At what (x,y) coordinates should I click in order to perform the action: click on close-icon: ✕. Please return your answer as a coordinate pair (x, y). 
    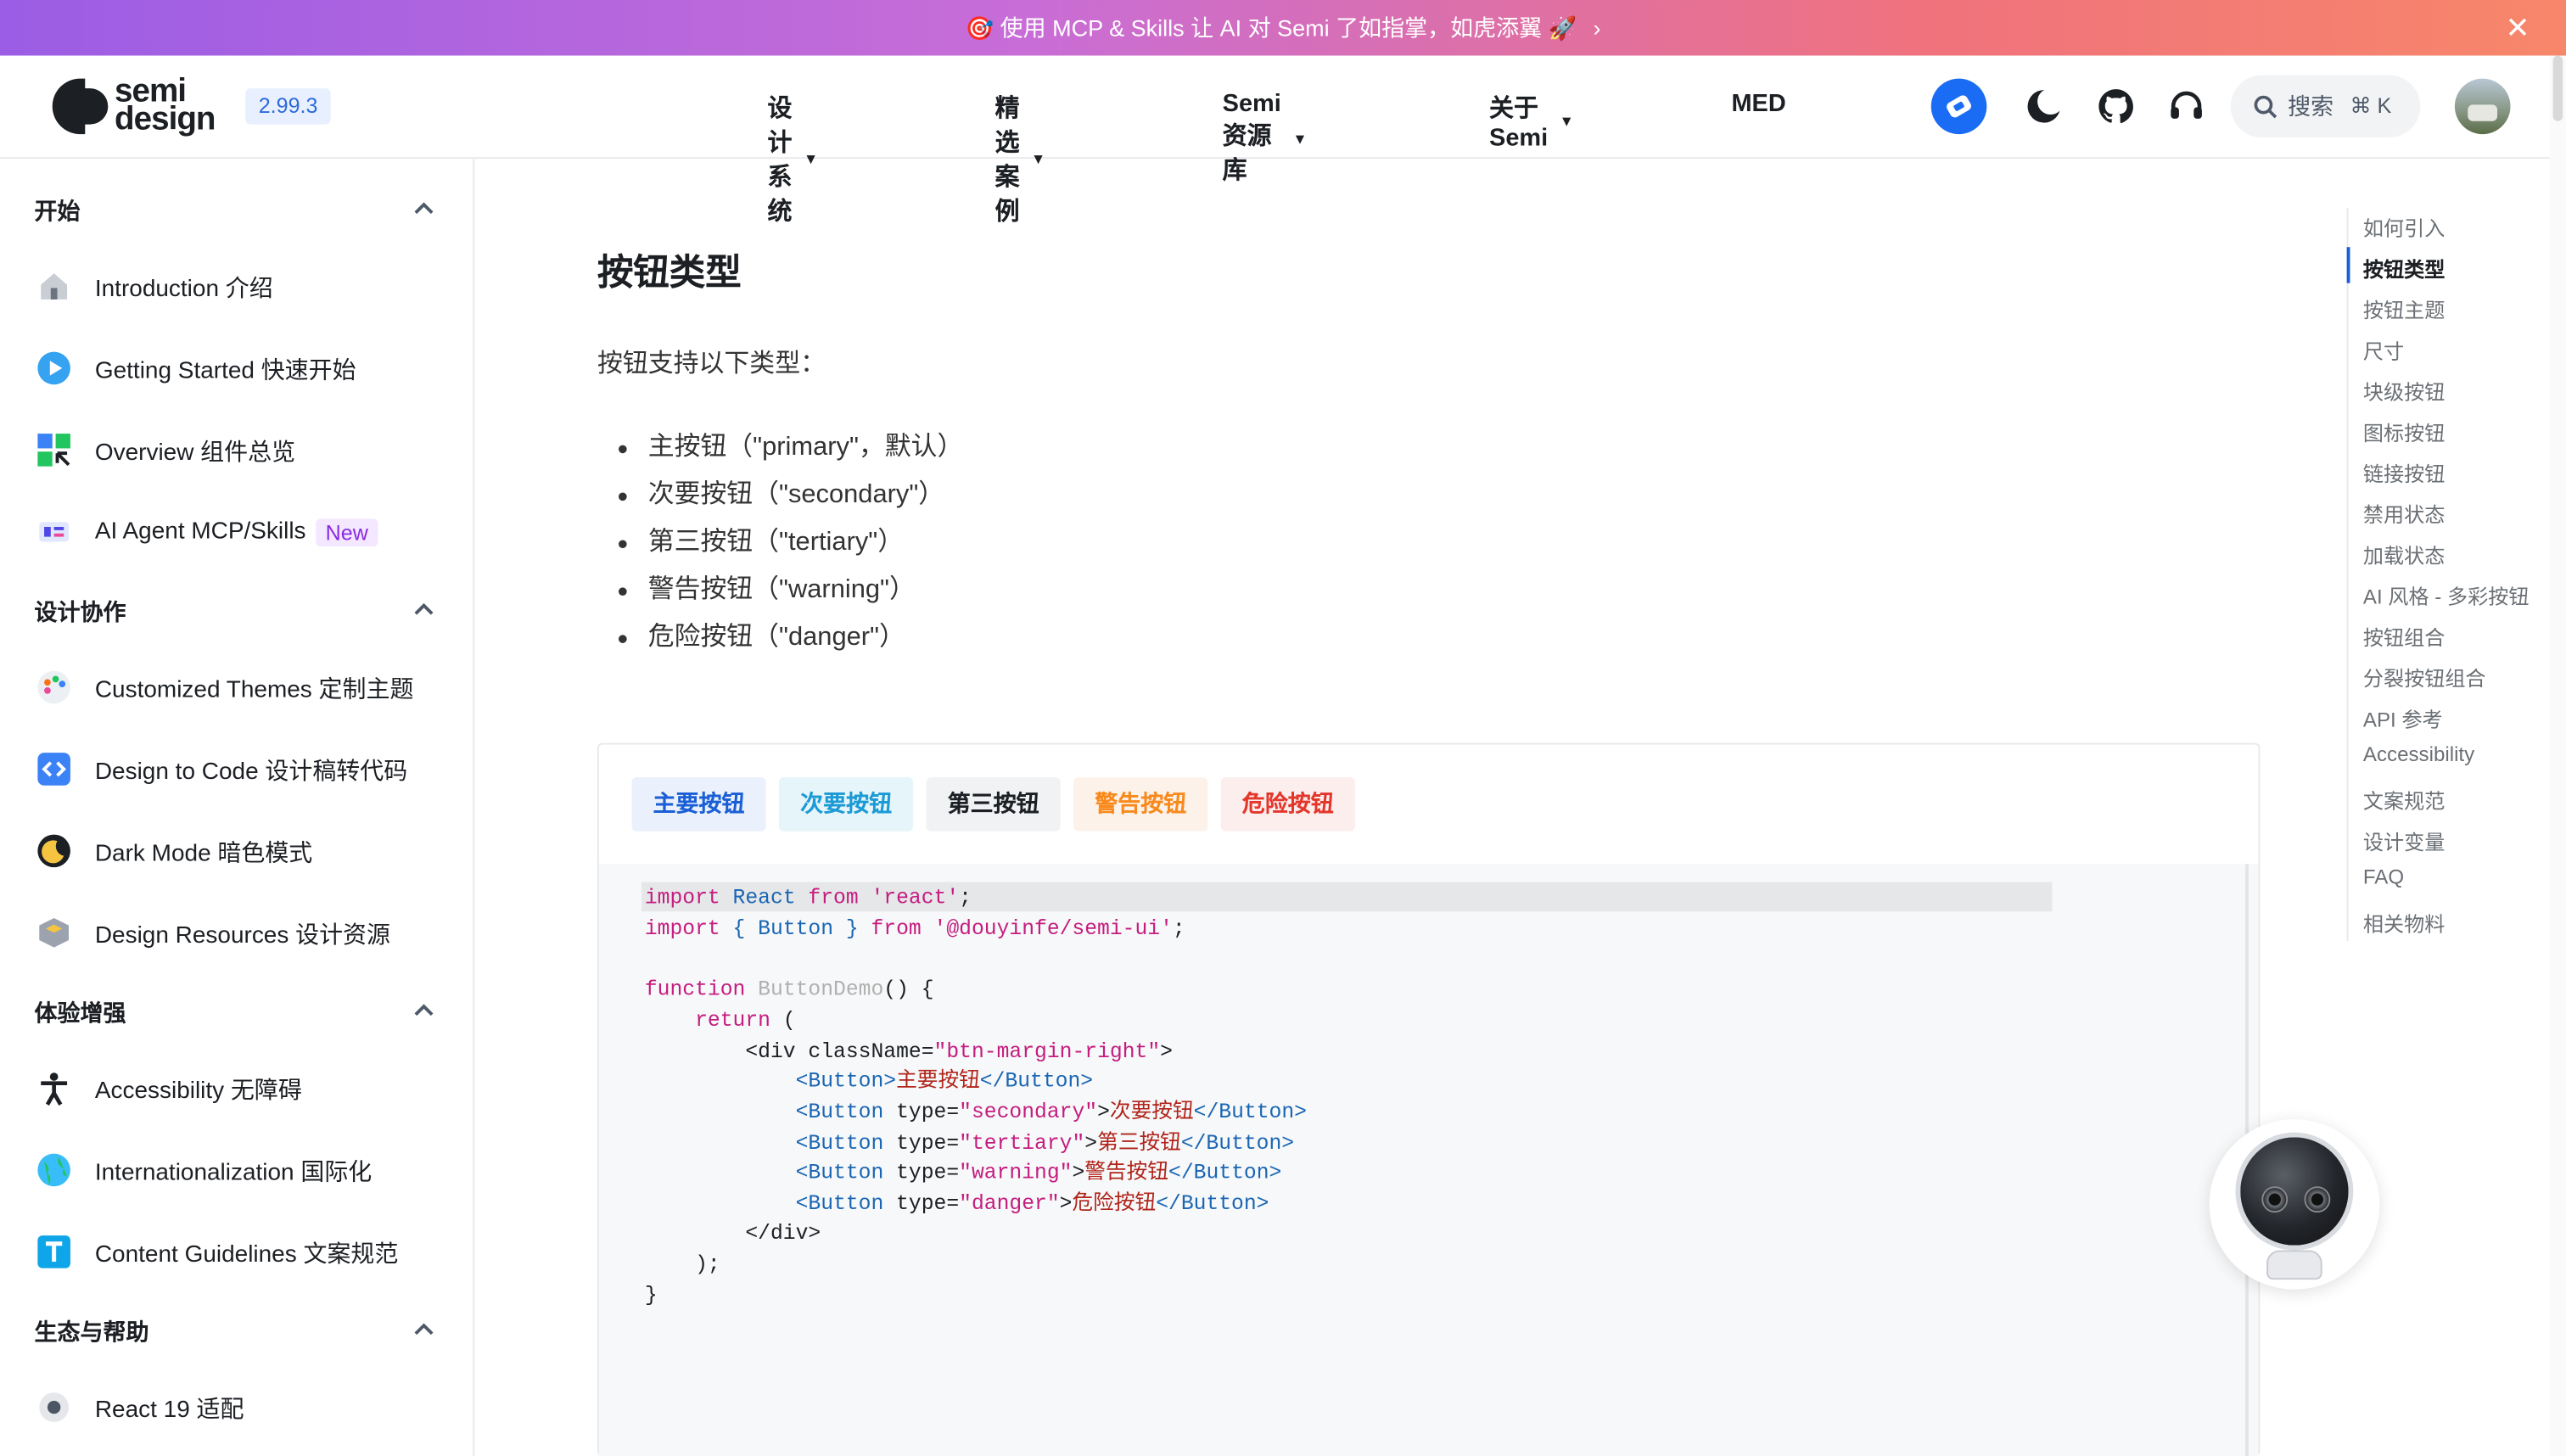
    Looking at the image, I should click on (2518, 27).